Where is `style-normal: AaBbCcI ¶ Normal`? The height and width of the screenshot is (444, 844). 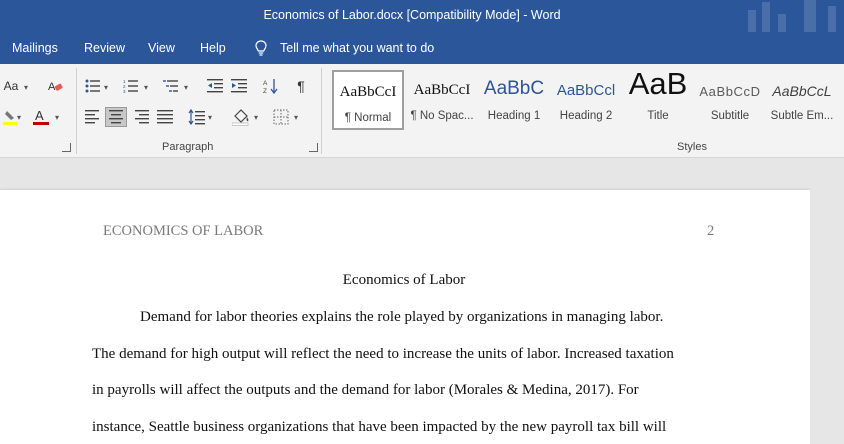
style-normal: AaBbCcI ¶ Normal is located at coordinates (368, 100).